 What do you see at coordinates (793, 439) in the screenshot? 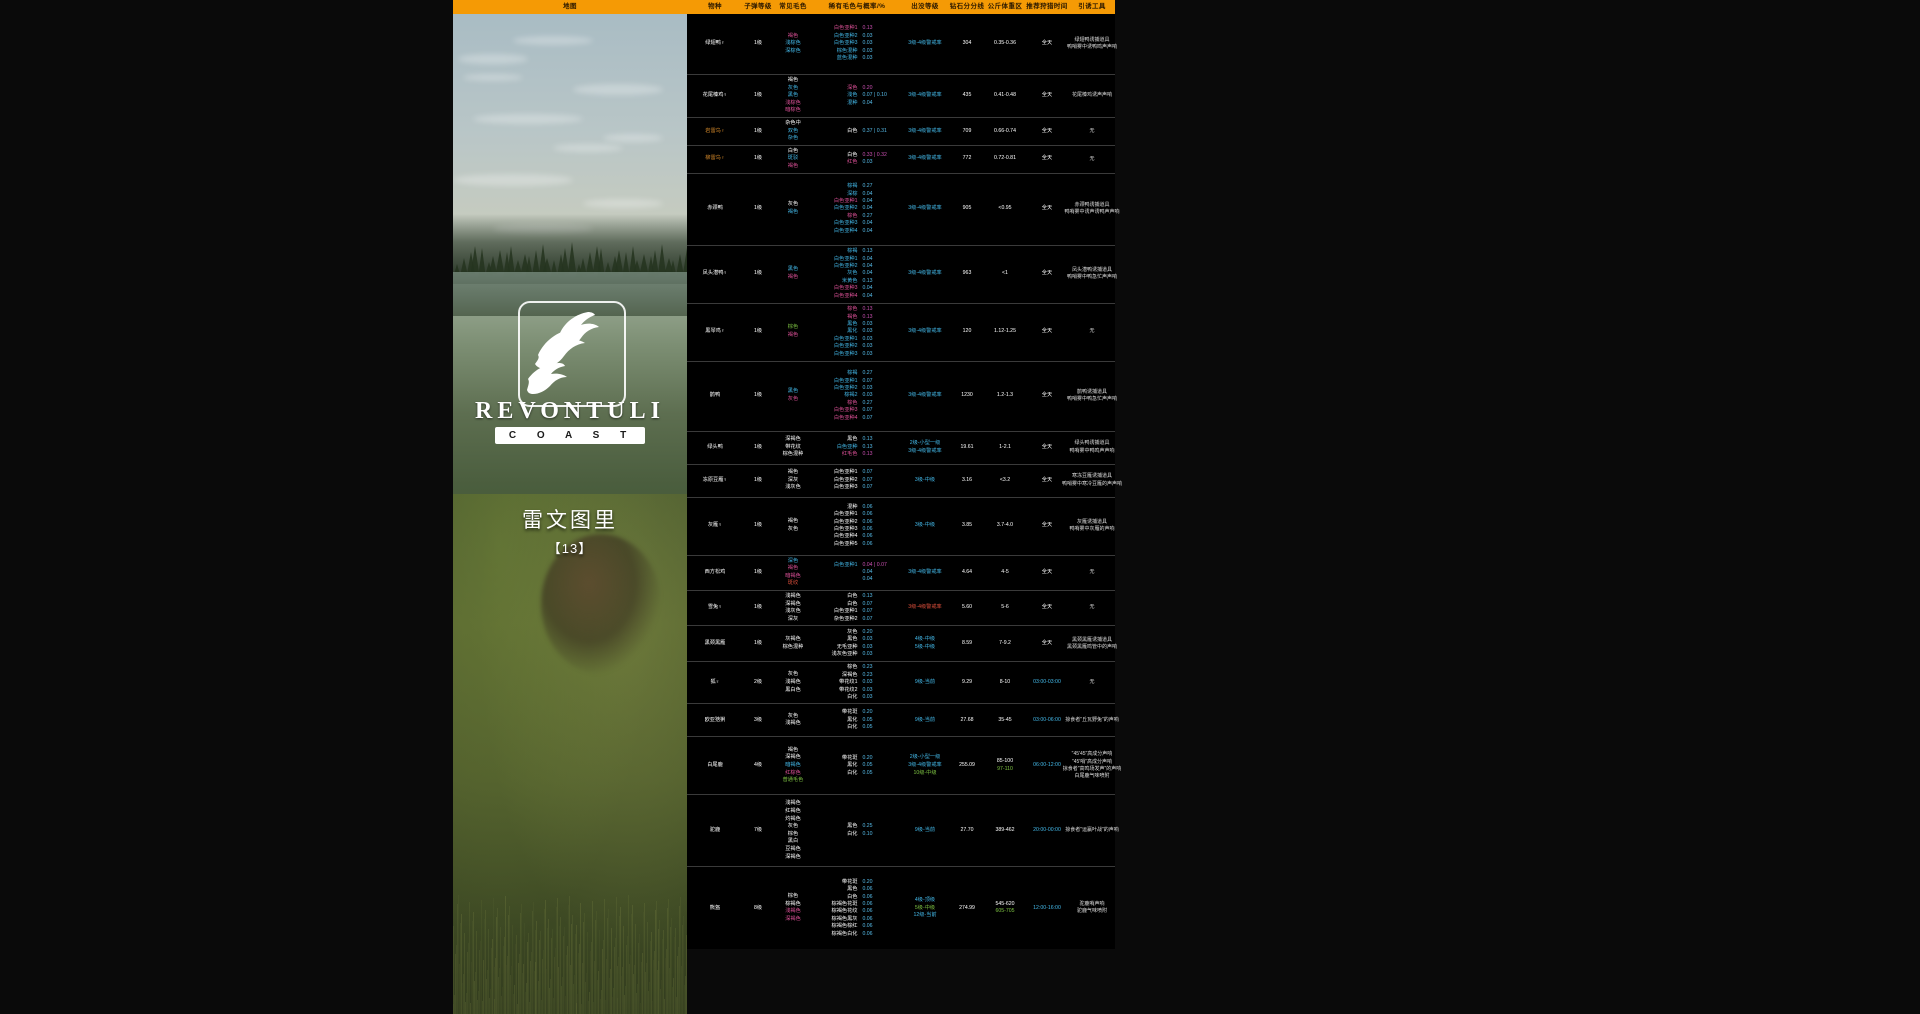
I see `common-color: 深褐色` at bounding box center [793, 439].